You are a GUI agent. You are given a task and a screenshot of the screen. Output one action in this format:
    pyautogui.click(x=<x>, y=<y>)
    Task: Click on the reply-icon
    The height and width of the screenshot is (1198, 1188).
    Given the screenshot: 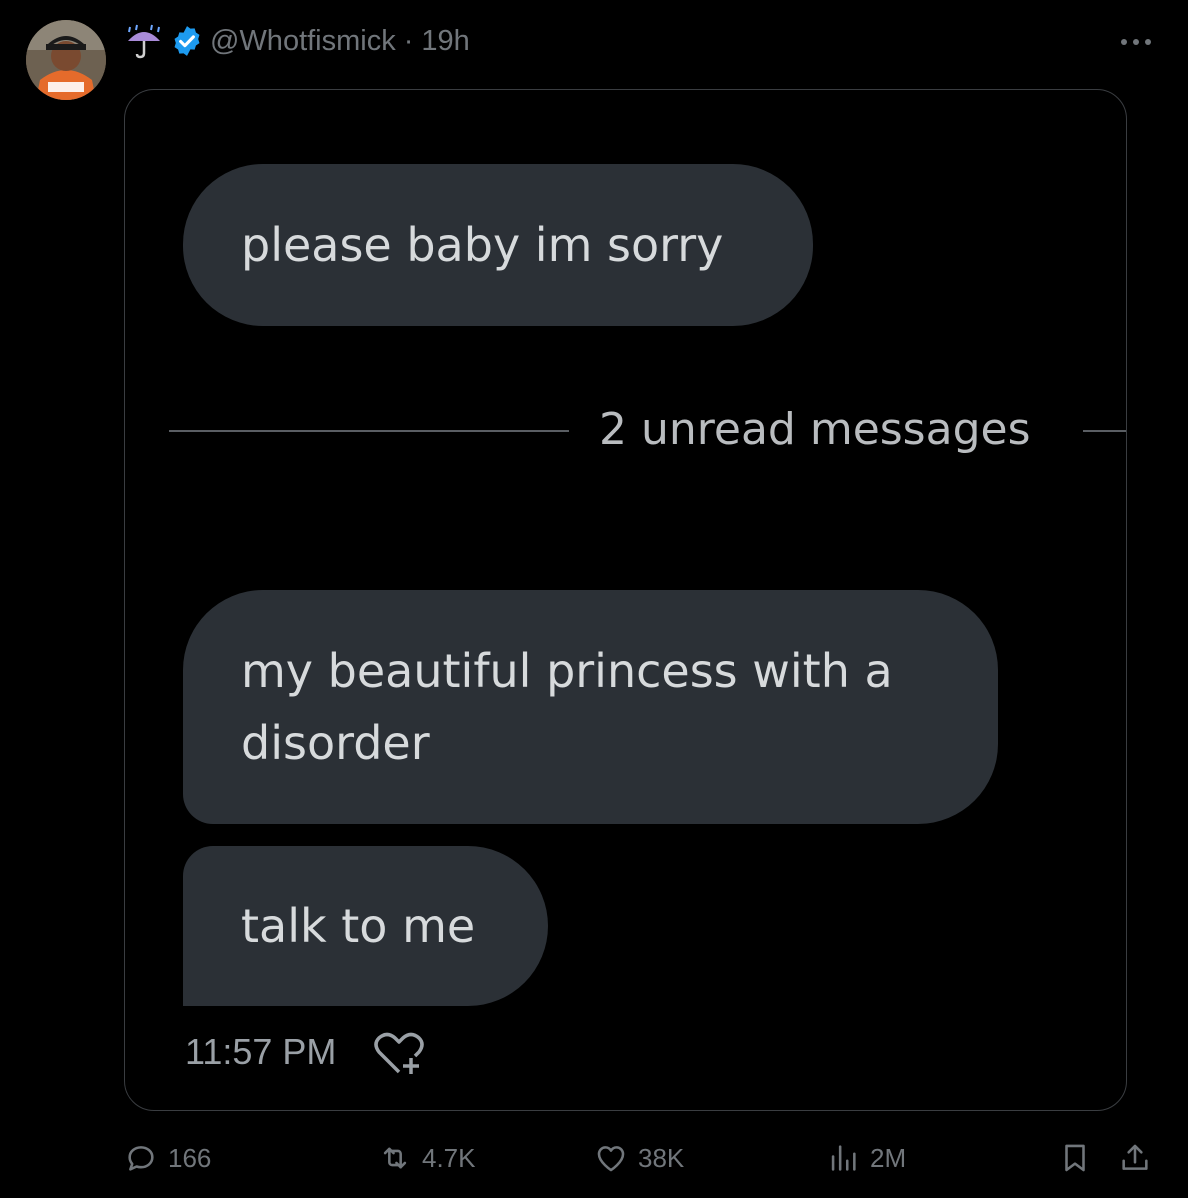 What is the action you would take?
    pyautogui.click(x=141, y=1158)
    